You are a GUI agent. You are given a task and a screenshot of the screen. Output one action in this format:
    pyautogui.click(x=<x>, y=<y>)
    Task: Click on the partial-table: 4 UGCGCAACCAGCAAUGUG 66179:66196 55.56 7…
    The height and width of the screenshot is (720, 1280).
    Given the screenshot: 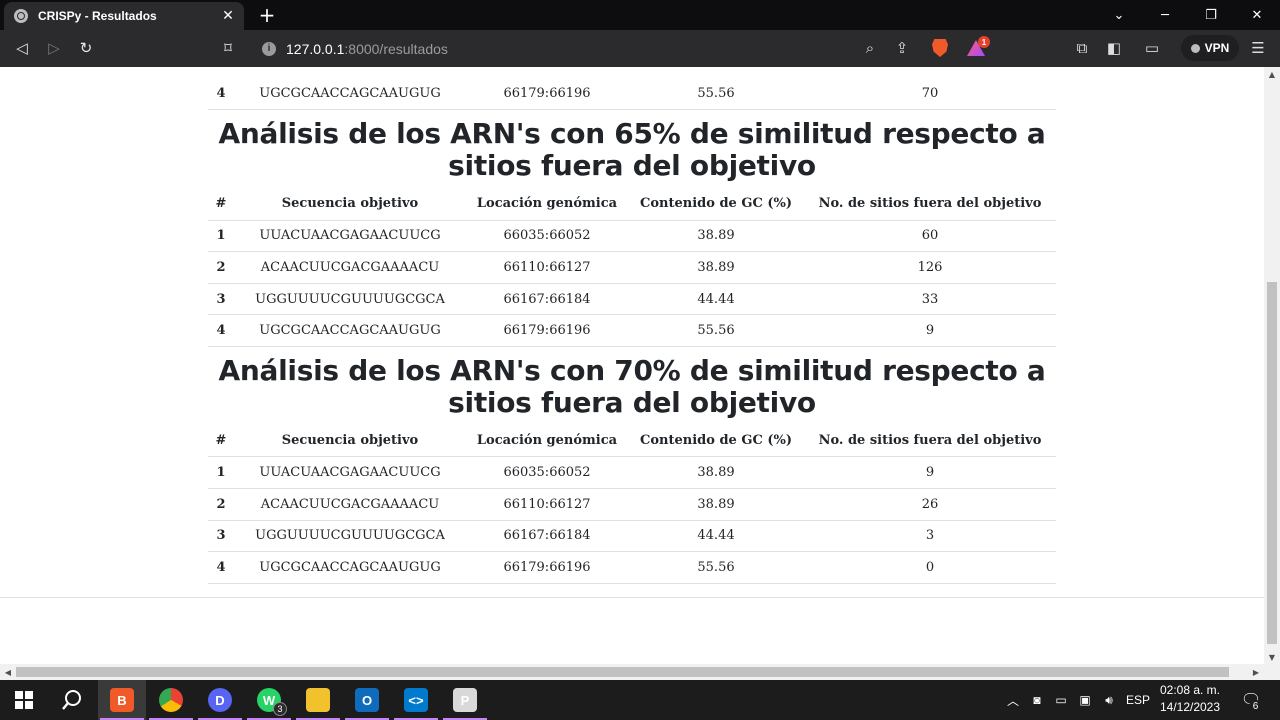 What is the action you would take?
    pyautogui.click(x=632, y=94)
    